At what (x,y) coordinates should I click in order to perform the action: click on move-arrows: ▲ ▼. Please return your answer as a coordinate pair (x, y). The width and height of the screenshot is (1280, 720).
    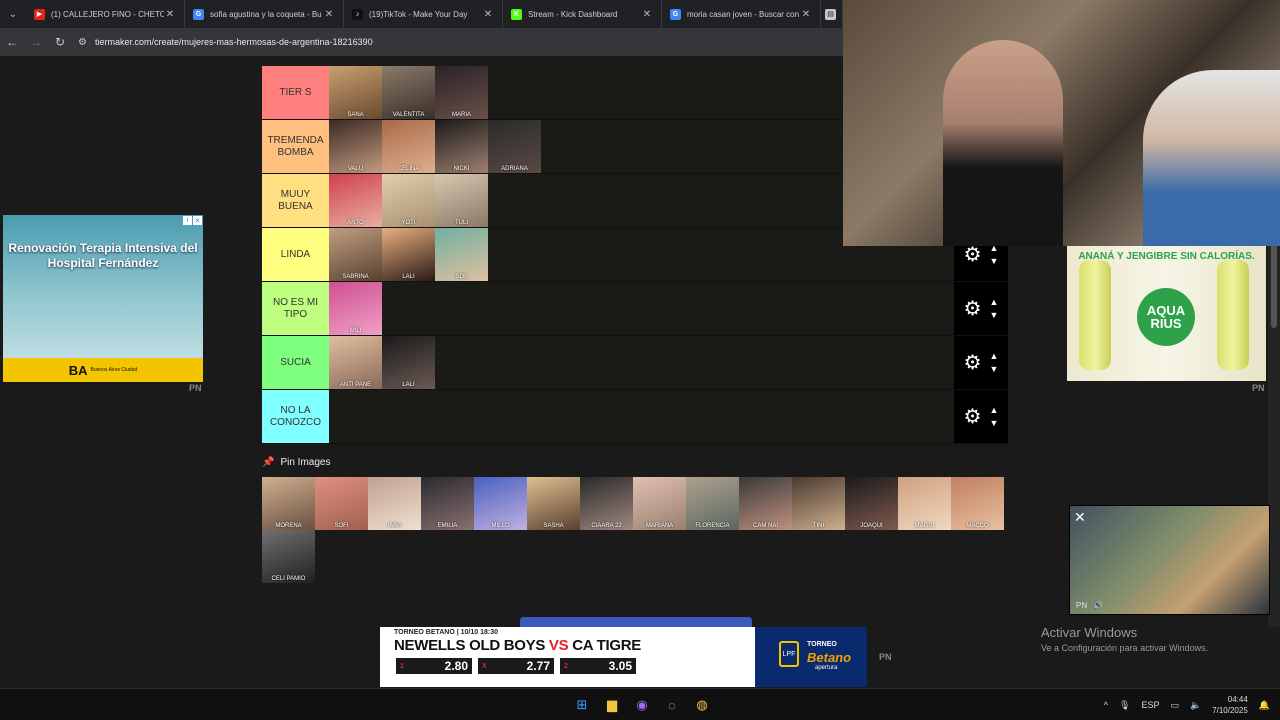
    Looking at the image, I should click on (994, 363).